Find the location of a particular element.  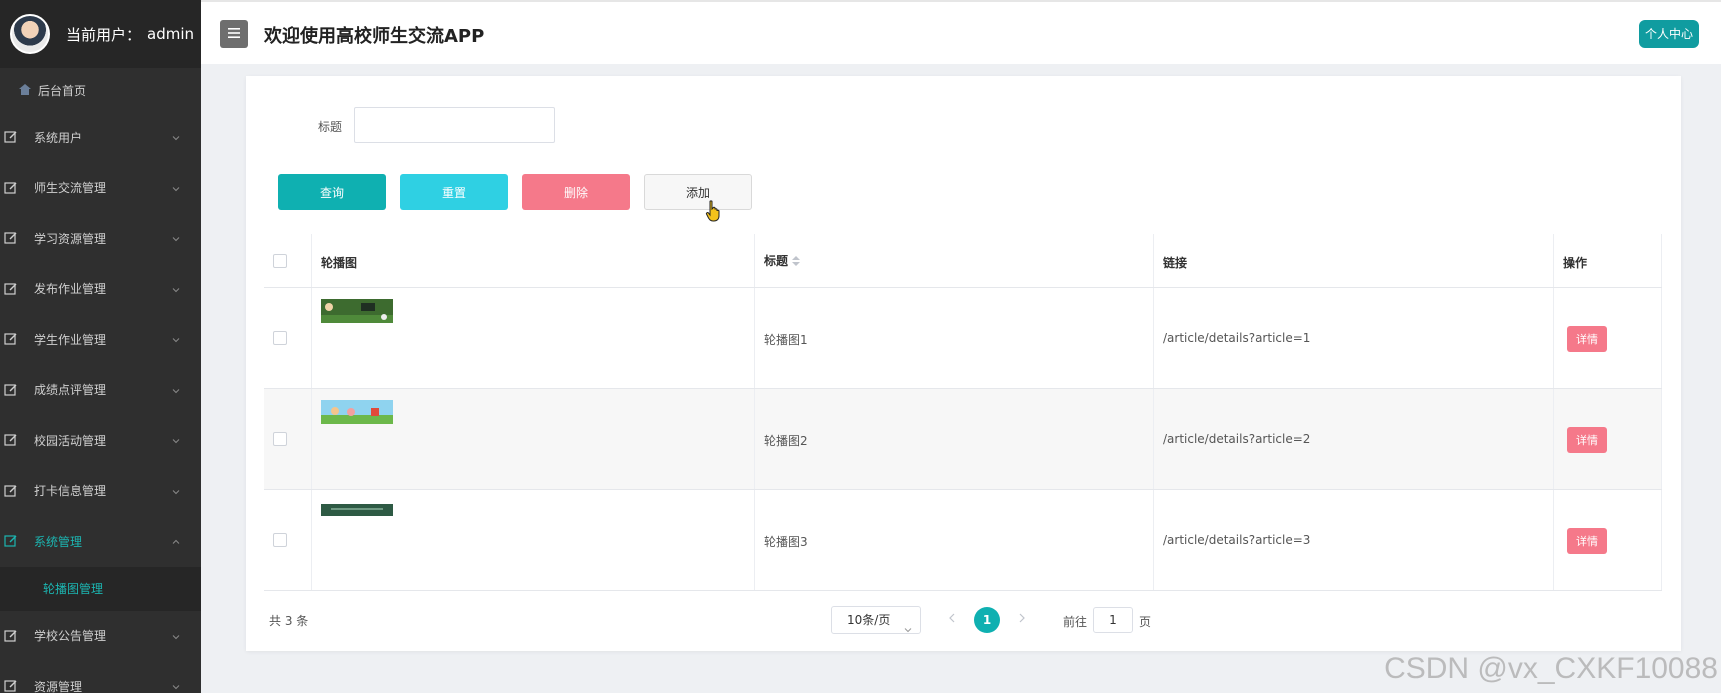

top-header: 欢迎使用高校师生交流APP 个人中心 is located at coordinates (961, 32).